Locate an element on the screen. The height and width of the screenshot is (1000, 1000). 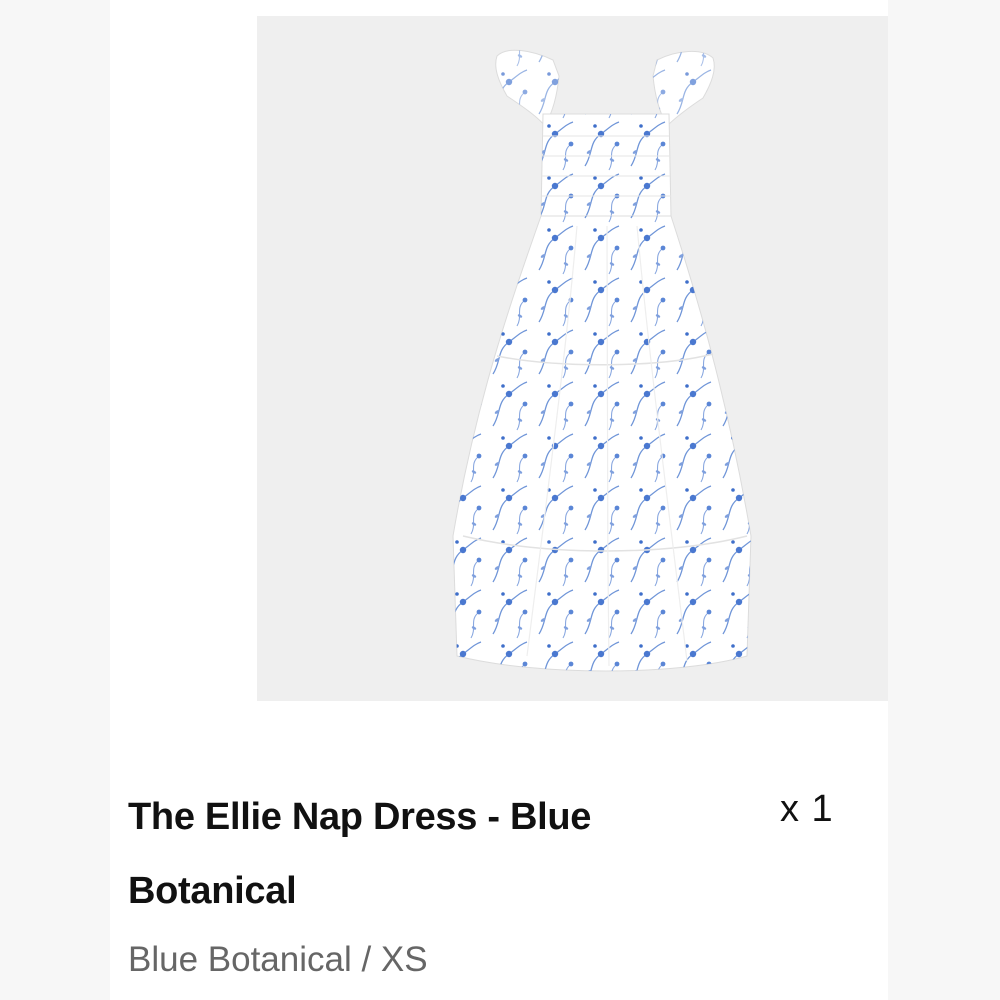
product-title: The Ellie Nap Dress - Blue Botanical is located at coordinates (408, 854).